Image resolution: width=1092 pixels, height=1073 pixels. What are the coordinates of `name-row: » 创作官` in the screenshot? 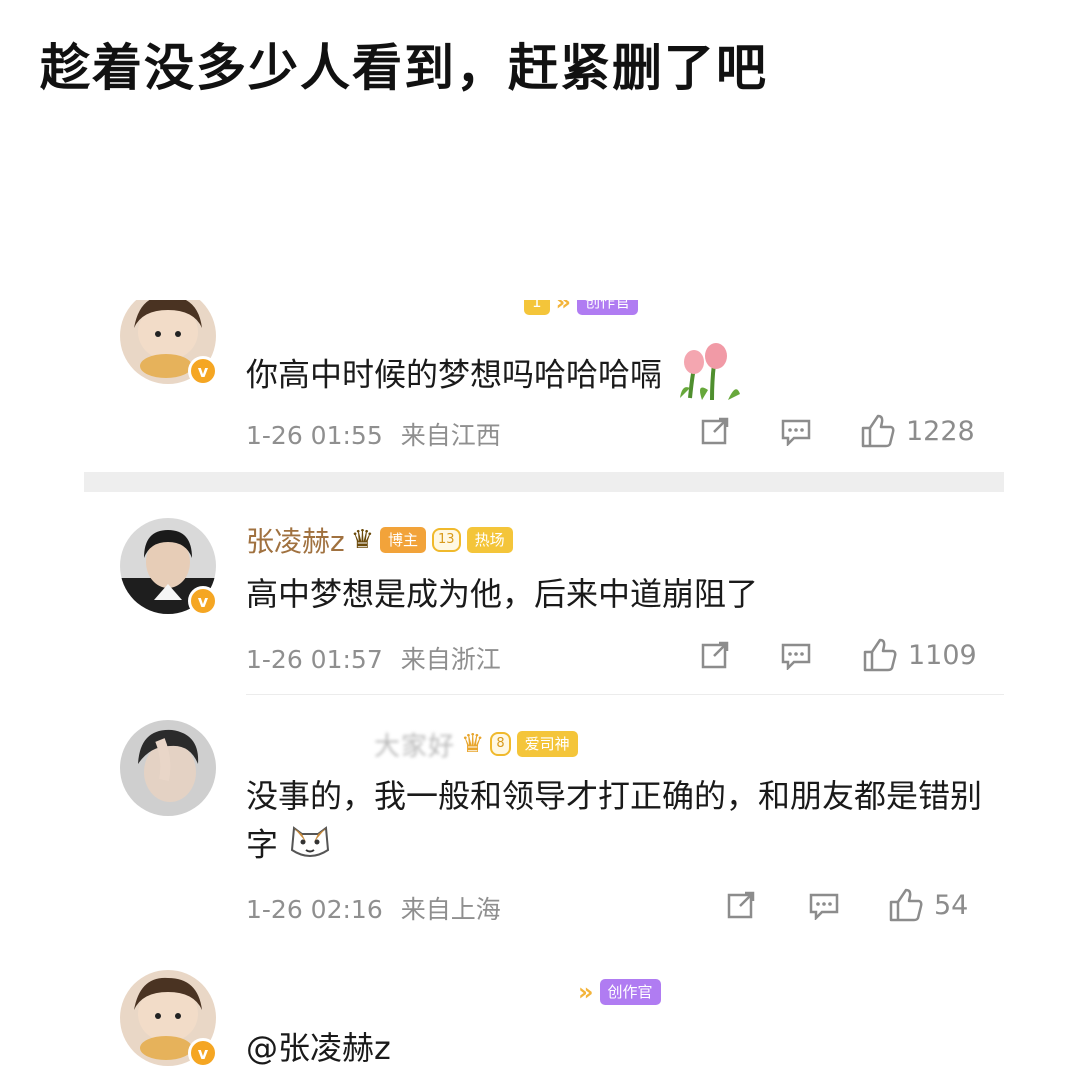 It's located at (619, 992).